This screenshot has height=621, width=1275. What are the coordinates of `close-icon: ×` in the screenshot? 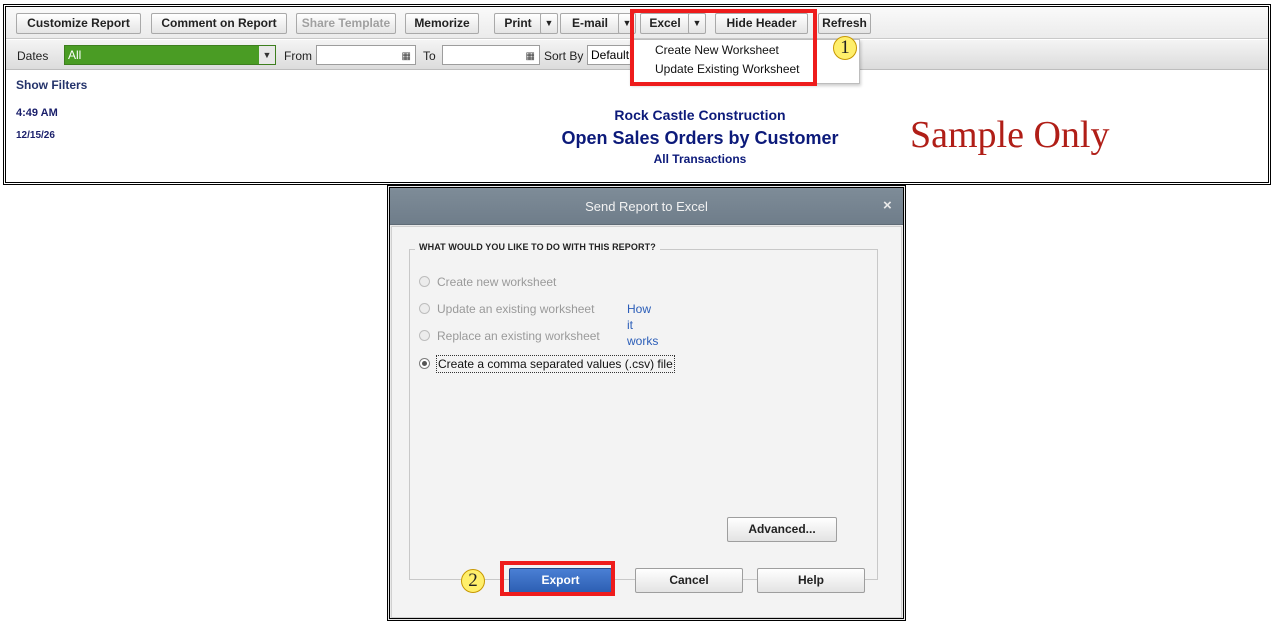 It's located at (887, 205).